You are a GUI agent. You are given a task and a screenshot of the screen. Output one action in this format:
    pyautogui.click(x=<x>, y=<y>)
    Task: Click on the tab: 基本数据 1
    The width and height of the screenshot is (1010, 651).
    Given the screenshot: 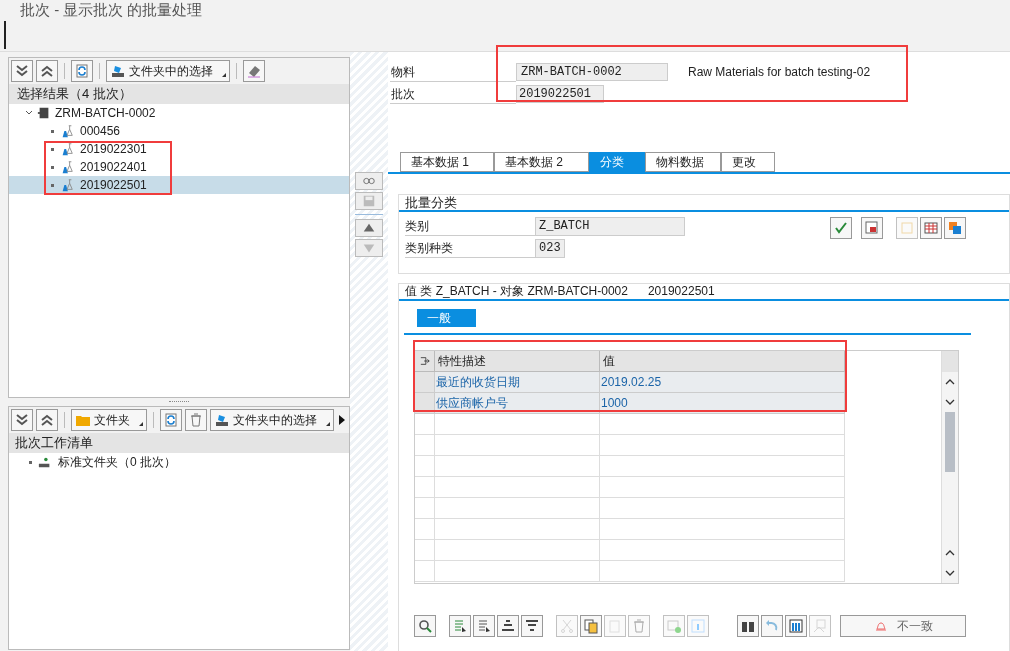 What is the action you would take?
    pyautogui.click(x=447, y=162)
    